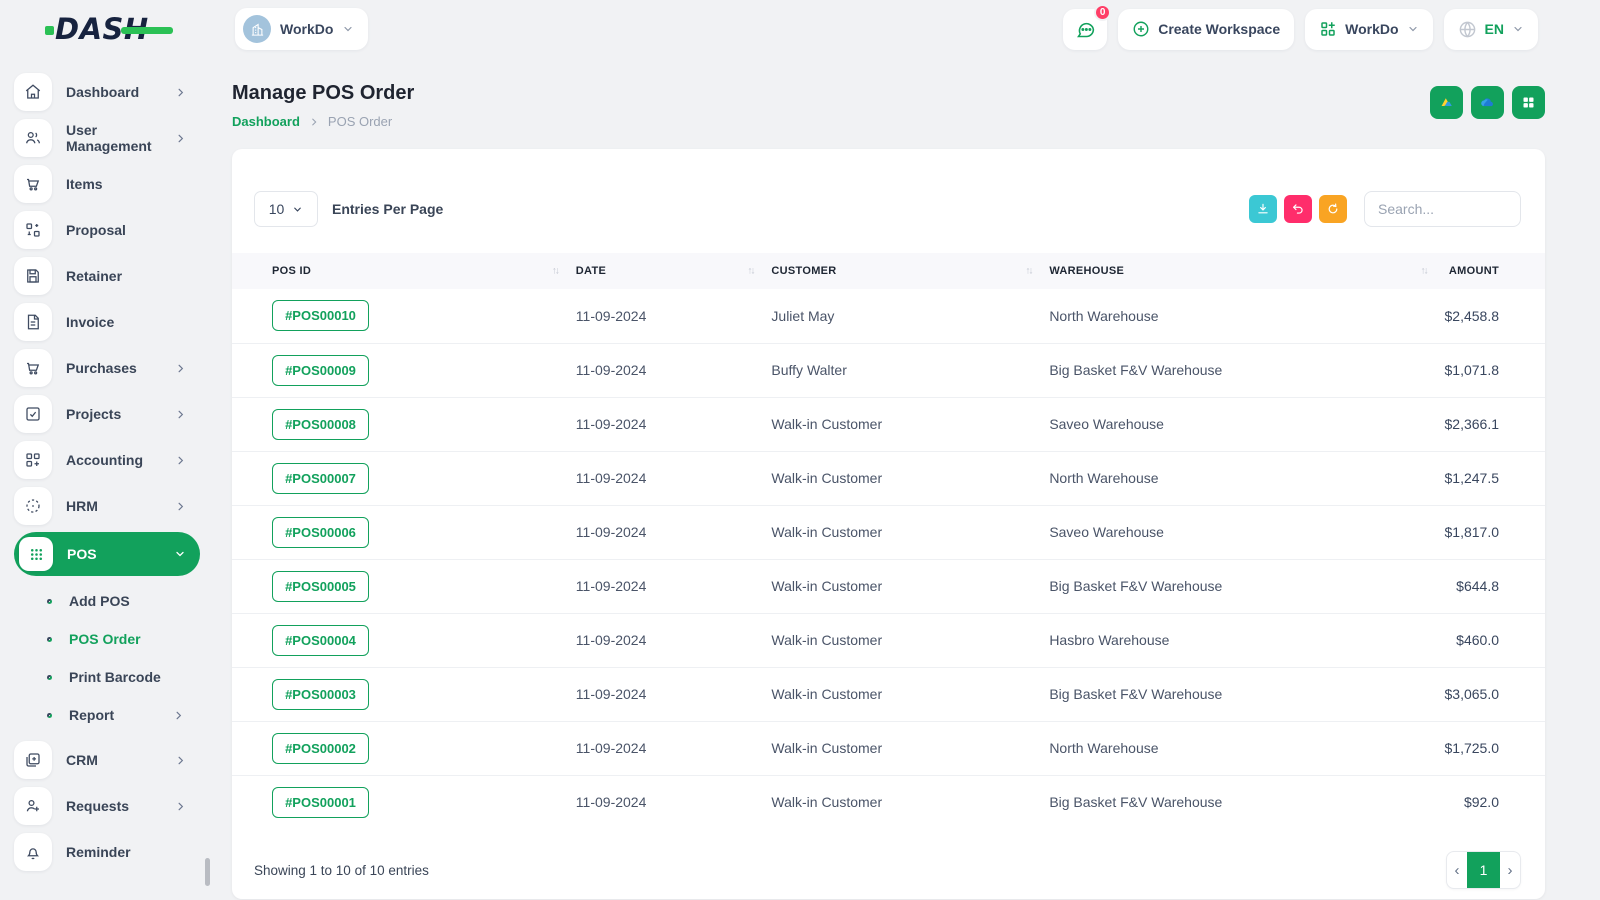 This screenshot has width=1600, height=900. I want to click on breadcrumb-dashboard-link: Dashboard, so click(266, 121).